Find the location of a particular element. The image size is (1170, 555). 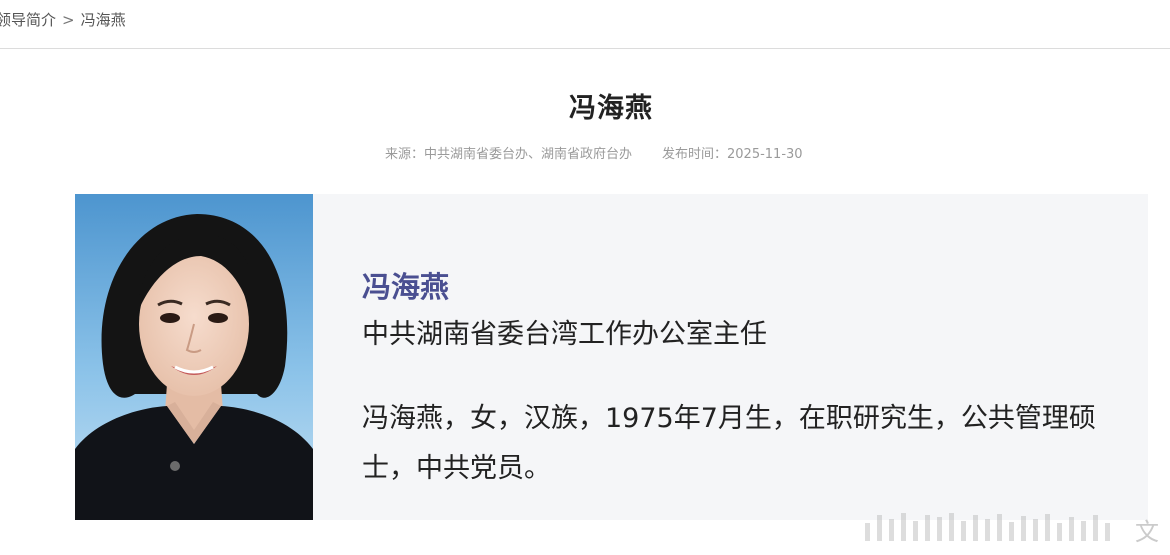

page-title: 冯海燕 is located at coordinates (611, 108).